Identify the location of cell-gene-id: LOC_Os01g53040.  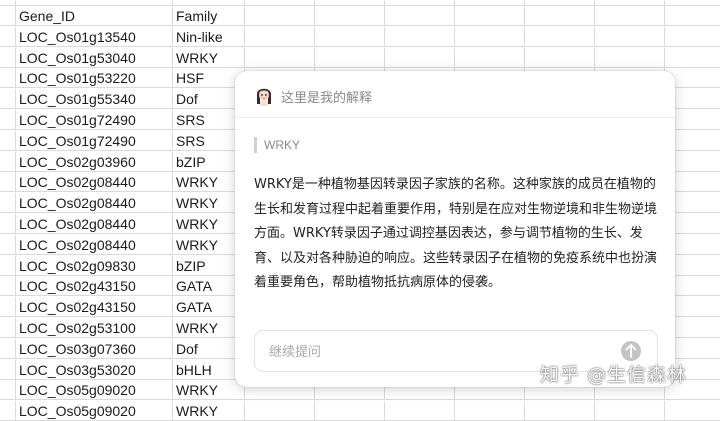
(94, 57).